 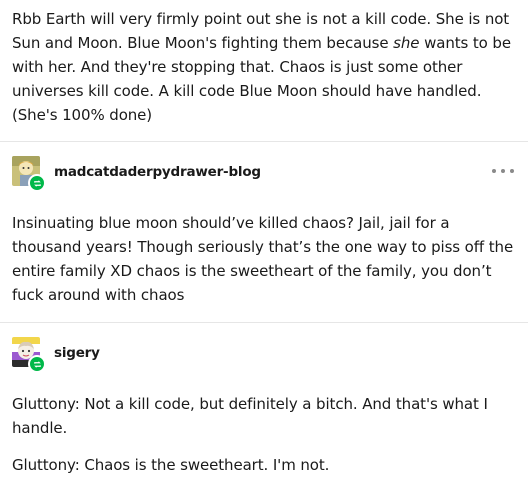 I want to click on reblog-header: madcatdaderpydrawer-blog, so click(x=264, y=172).